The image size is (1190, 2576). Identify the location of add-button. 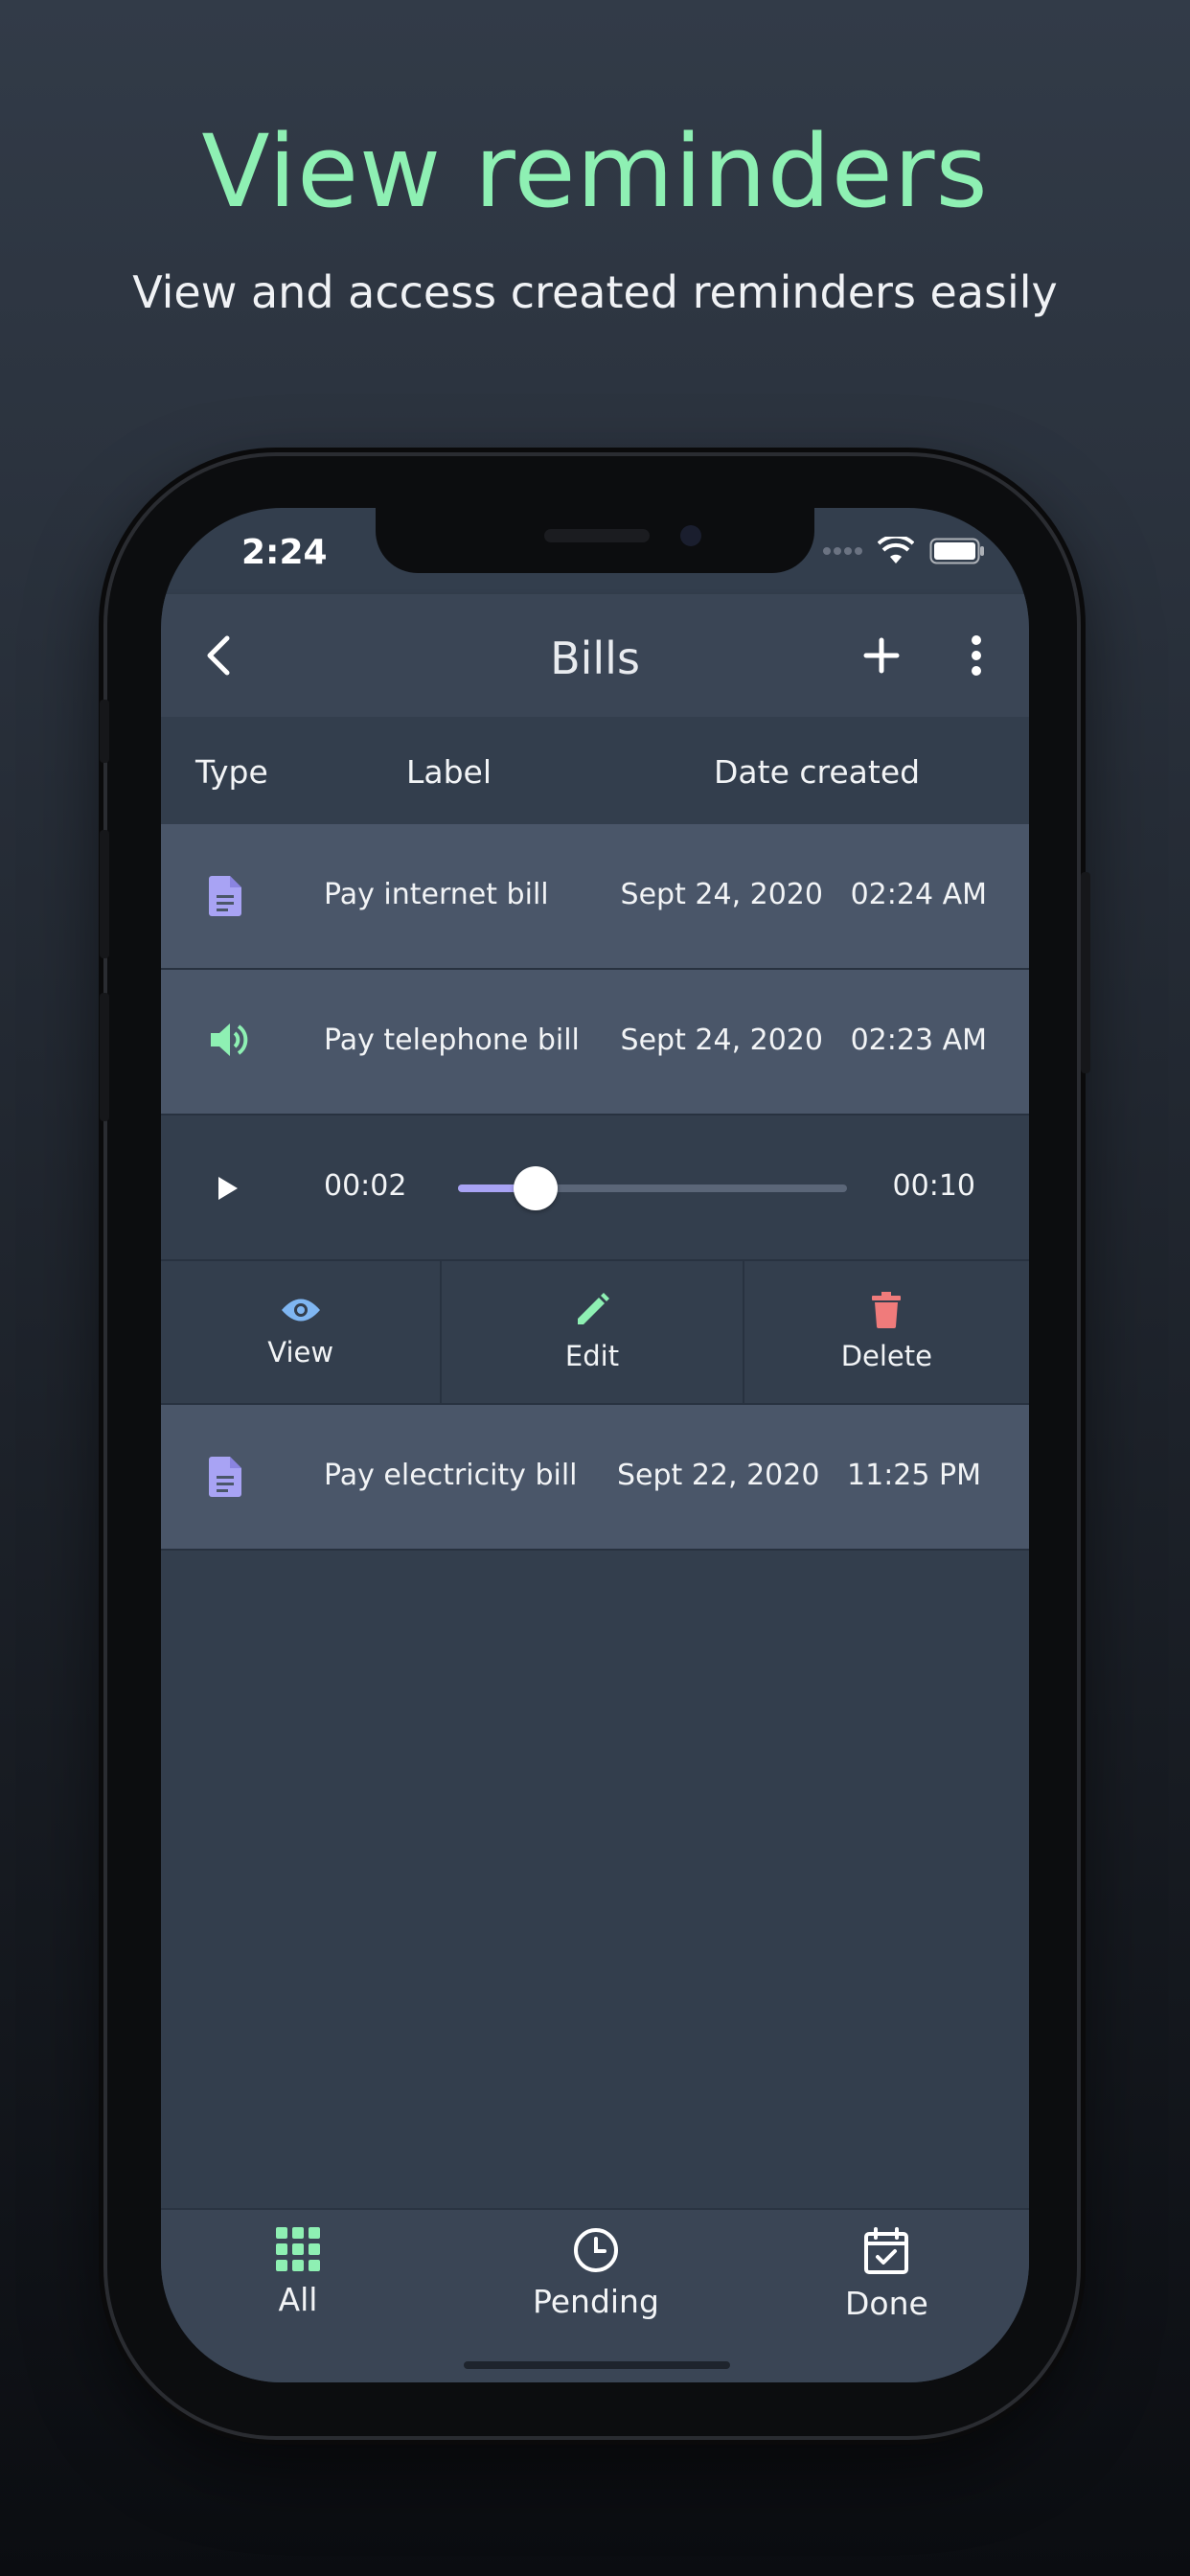
(882, 655).